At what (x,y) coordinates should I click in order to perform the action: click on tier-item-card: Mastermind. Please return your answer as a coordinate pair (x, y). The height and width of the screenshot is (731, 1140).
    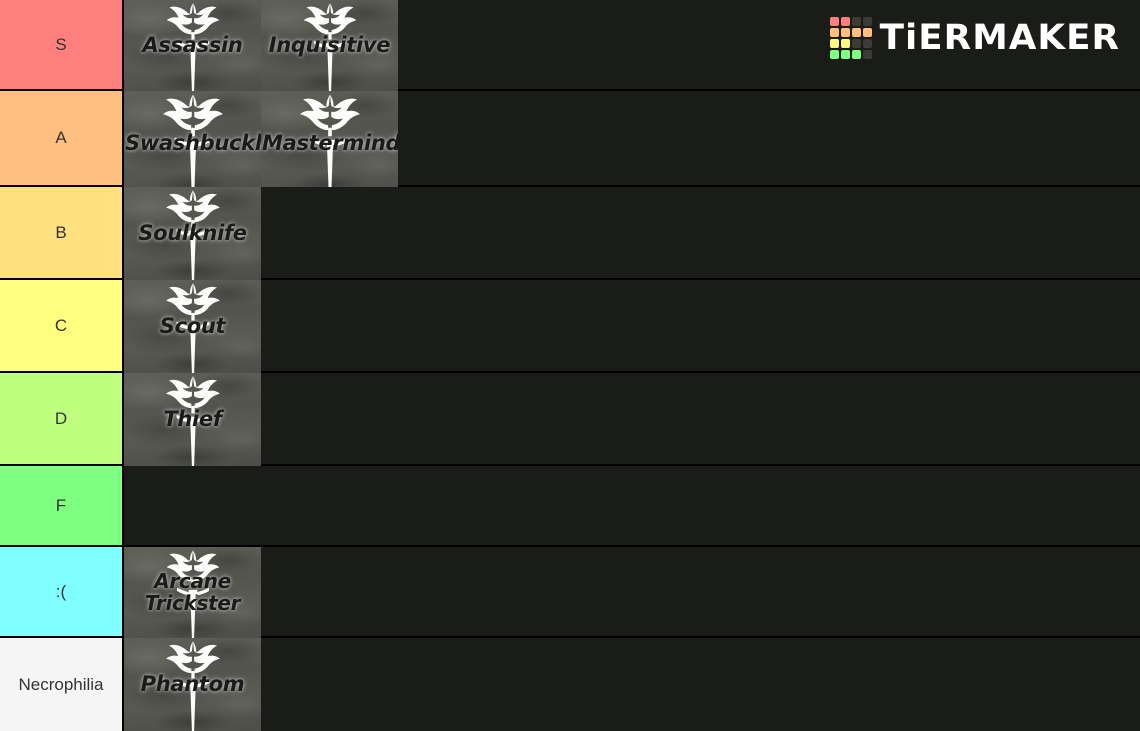
    Looking at the image, I should click on (329, 143).